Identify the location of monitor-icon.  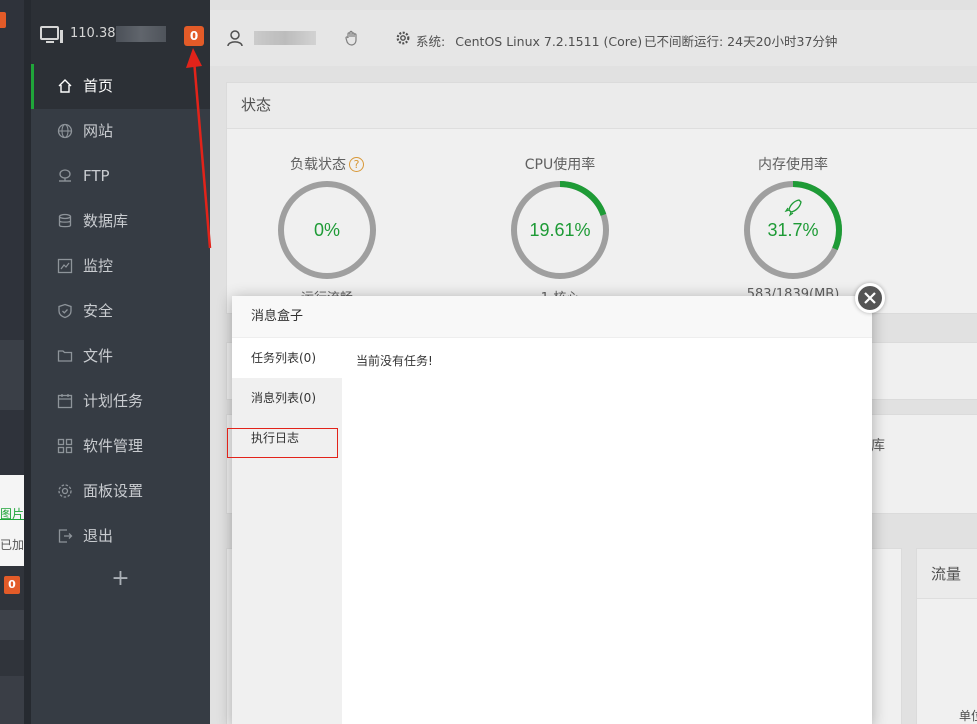
(51, 34).